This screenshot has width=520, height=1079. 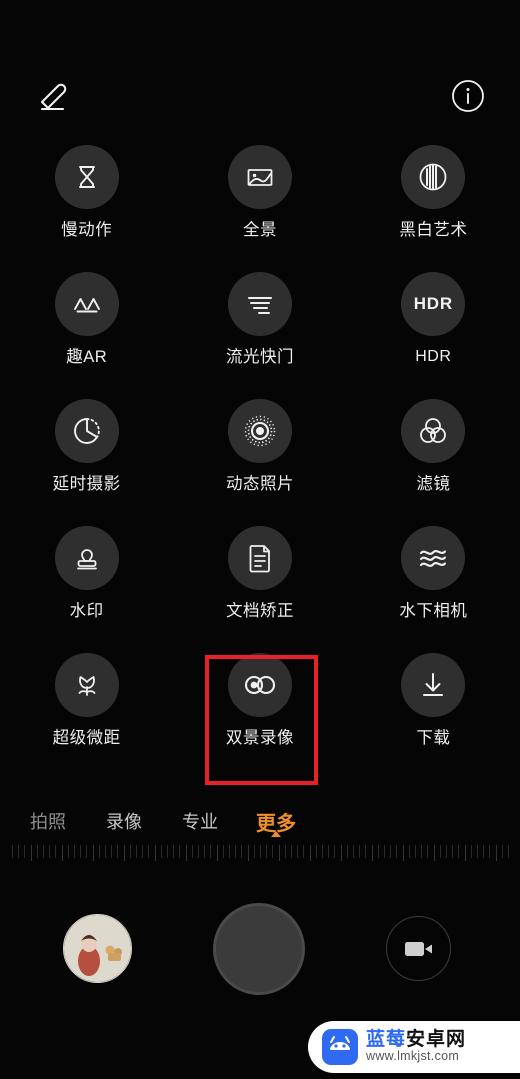 I want to click on tab-pro: 专业, so click(x=200, y=821).